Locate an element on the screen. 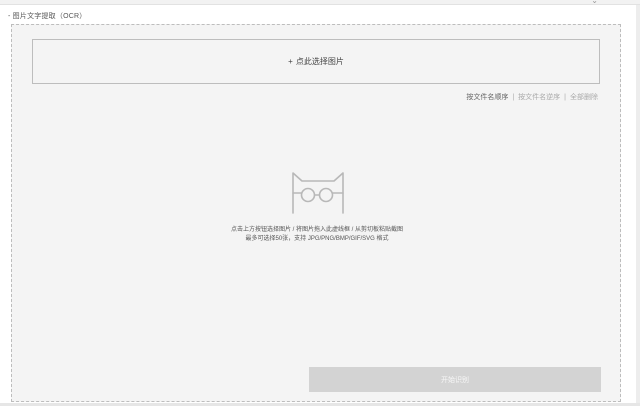 The width and height of the screenshot is (640, 406). chevron-down-icon: ⌄ is located at coordinates (594, 2).